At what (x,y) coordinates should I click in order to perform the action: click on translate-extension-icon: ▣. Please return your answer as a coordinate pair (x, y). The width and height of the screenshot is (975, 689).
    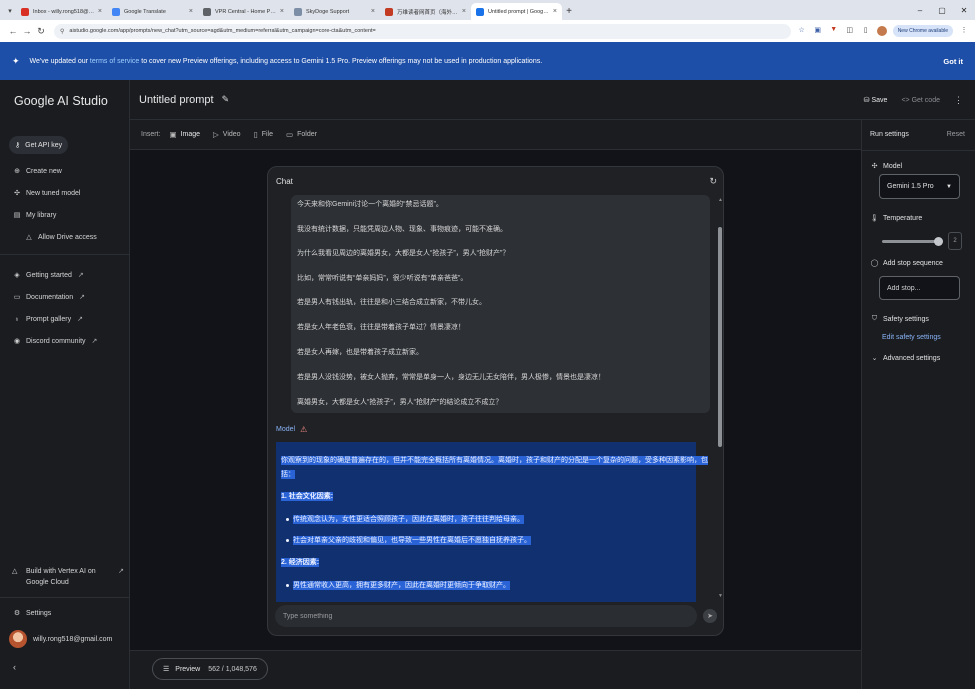
    Looking at the image, I should click on (818, 31).